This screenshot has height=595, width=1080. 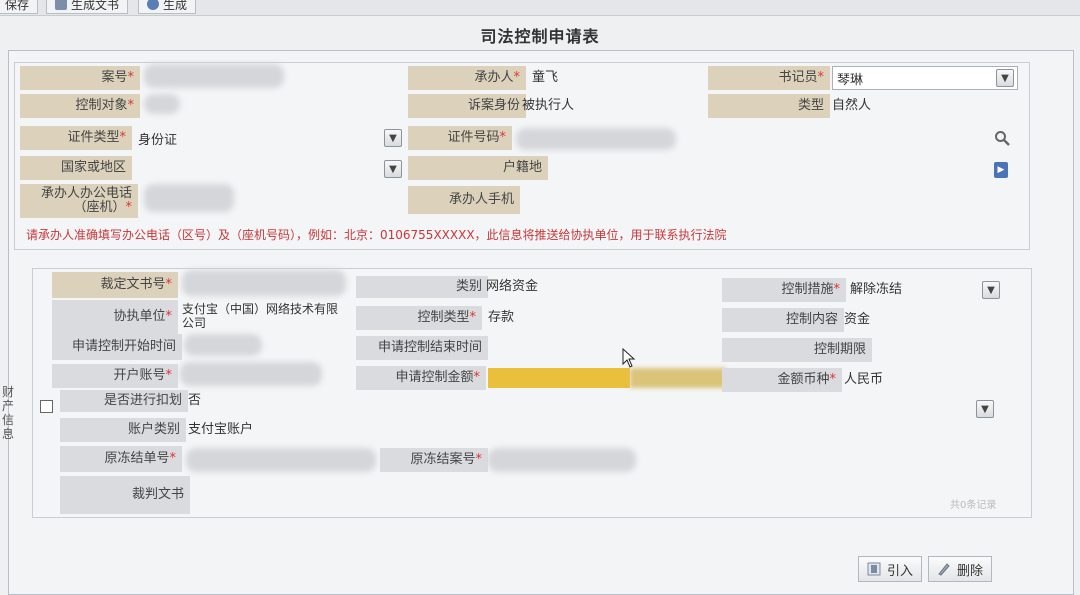 I want to click on account-value-redacted, so click(x=251, y=374).